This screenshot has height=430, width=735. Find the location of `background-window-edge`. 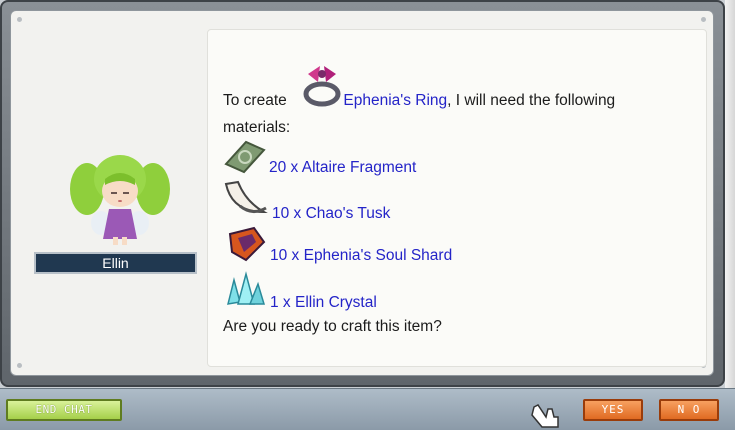

background-window-edge is located at coordinates (730, 194).